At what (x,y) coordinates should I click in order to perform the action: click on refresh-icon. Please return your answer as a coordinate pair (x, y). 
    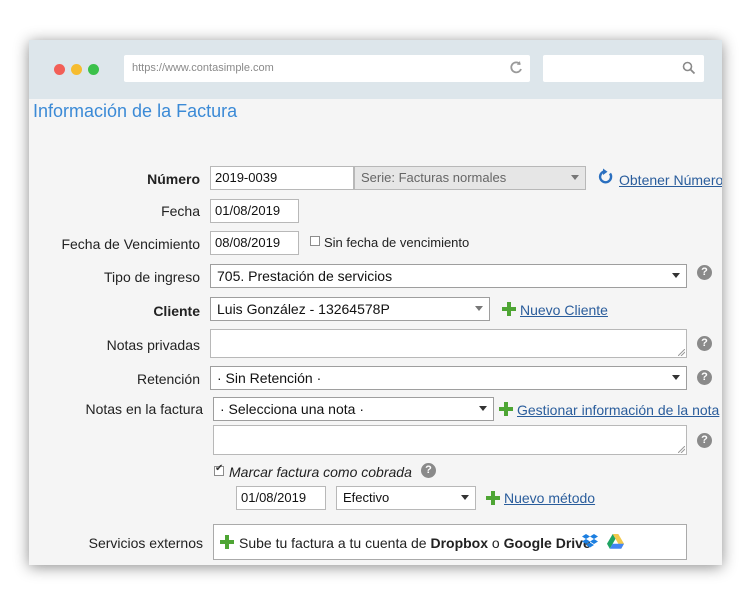
    Looking at the image, I should click on (606, 177).